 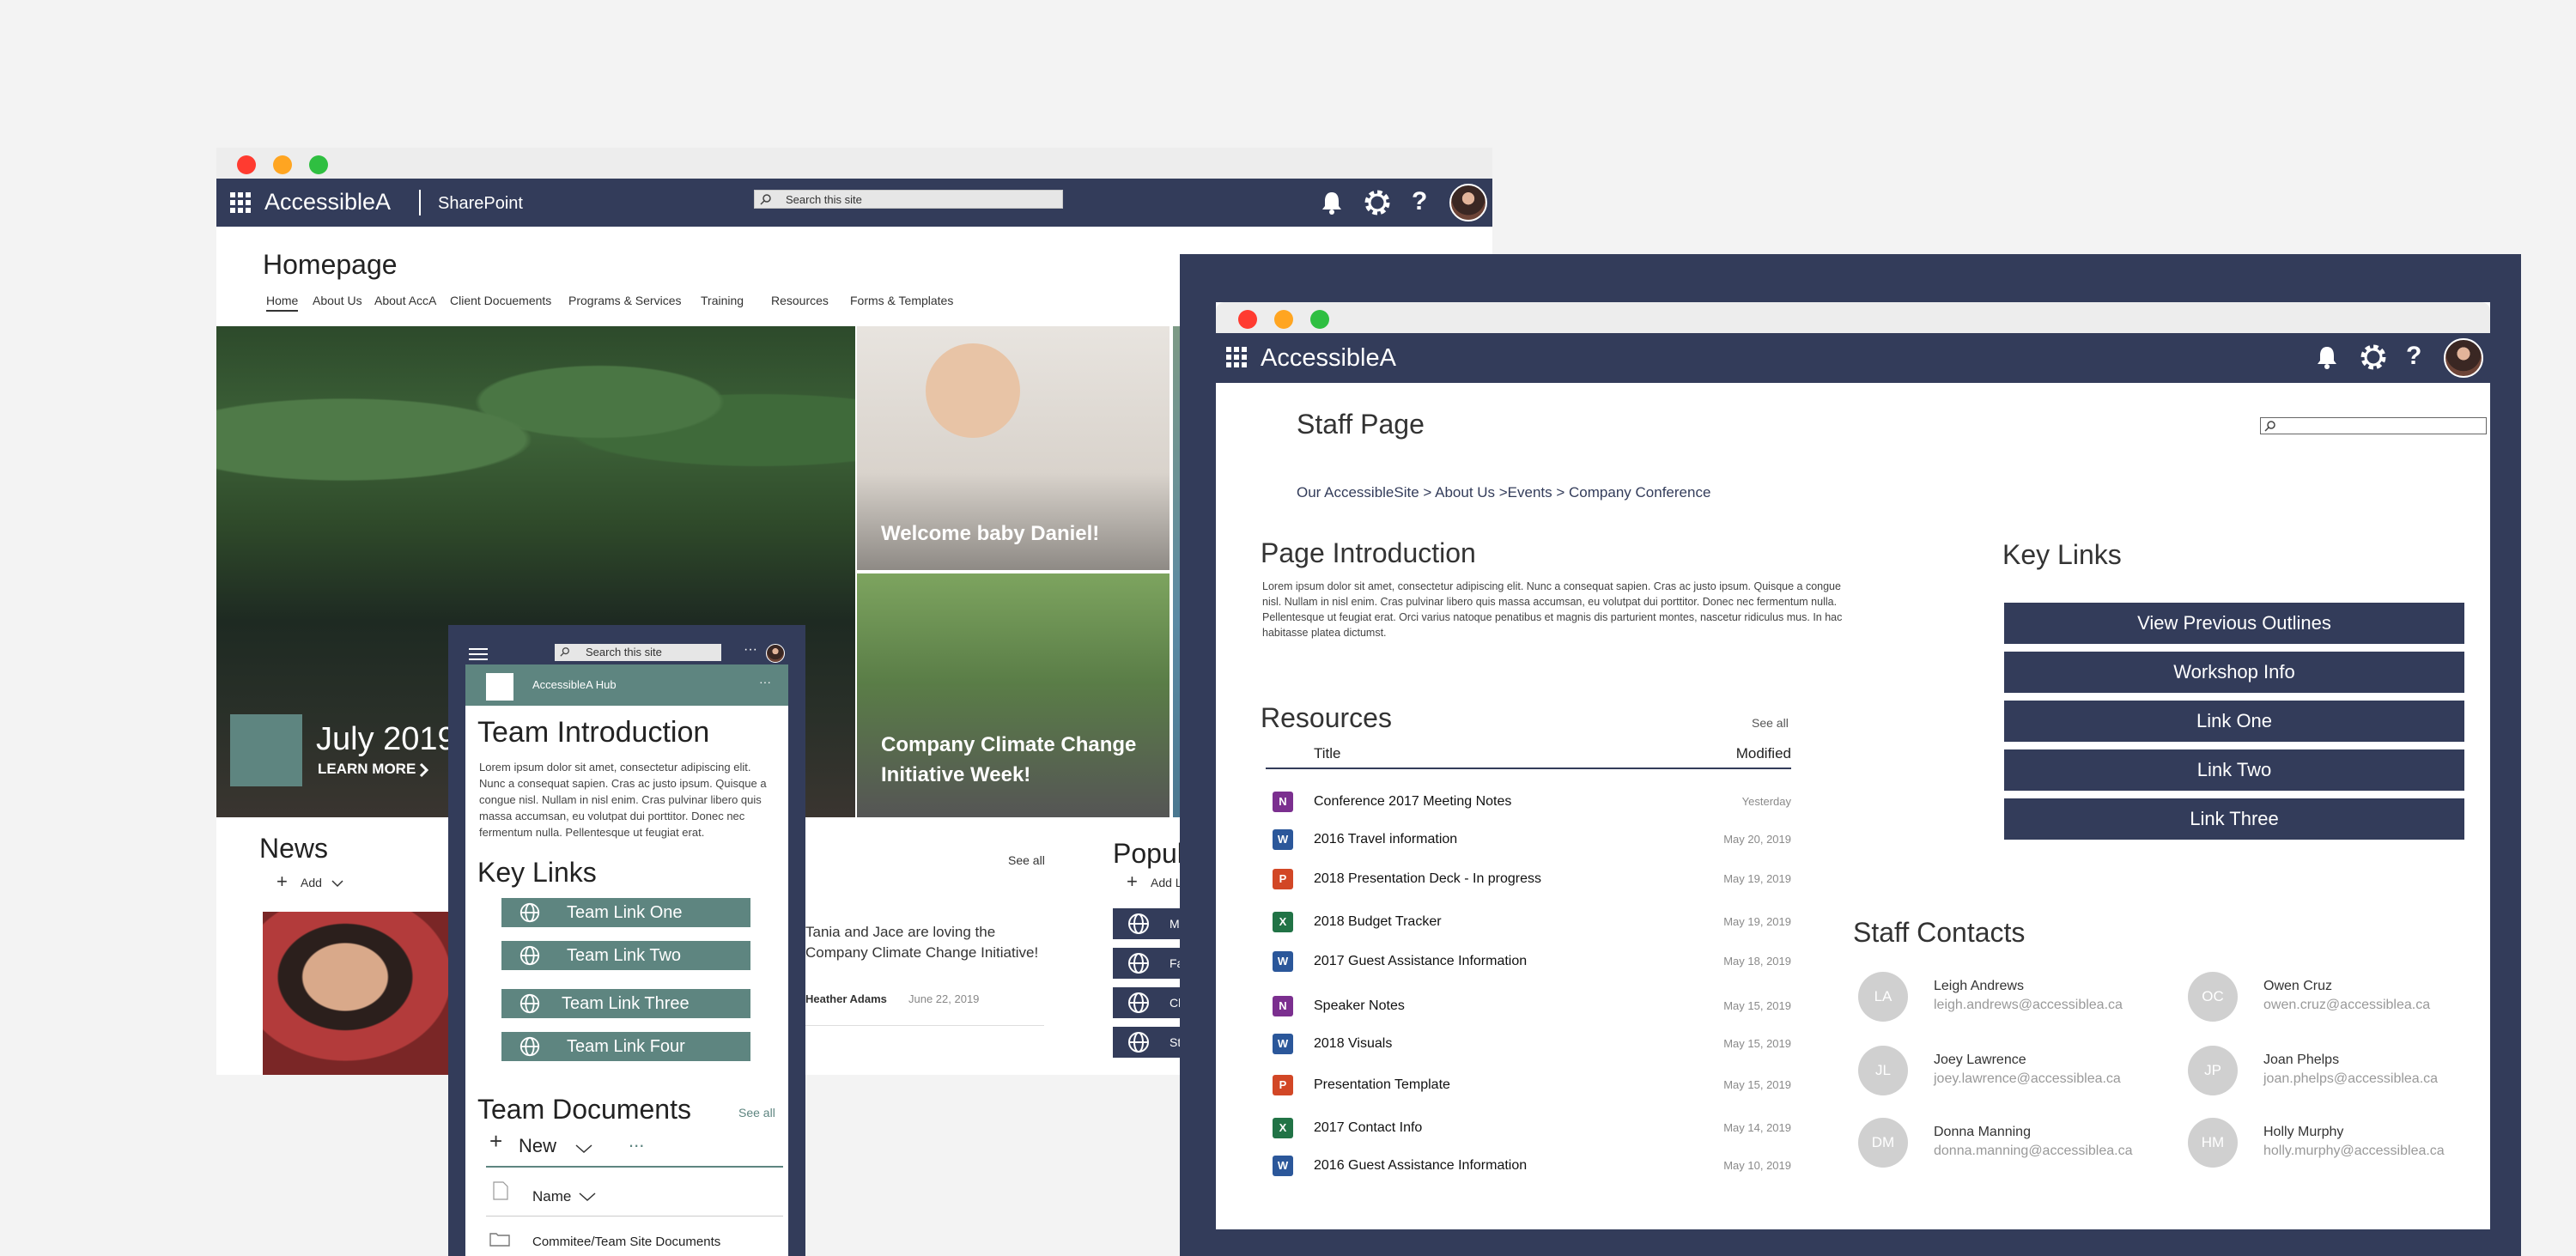 What do you see at coordinates (1332, 203) in the screenshot?
I see `bell-icon` at bounding box center [1332, 203].